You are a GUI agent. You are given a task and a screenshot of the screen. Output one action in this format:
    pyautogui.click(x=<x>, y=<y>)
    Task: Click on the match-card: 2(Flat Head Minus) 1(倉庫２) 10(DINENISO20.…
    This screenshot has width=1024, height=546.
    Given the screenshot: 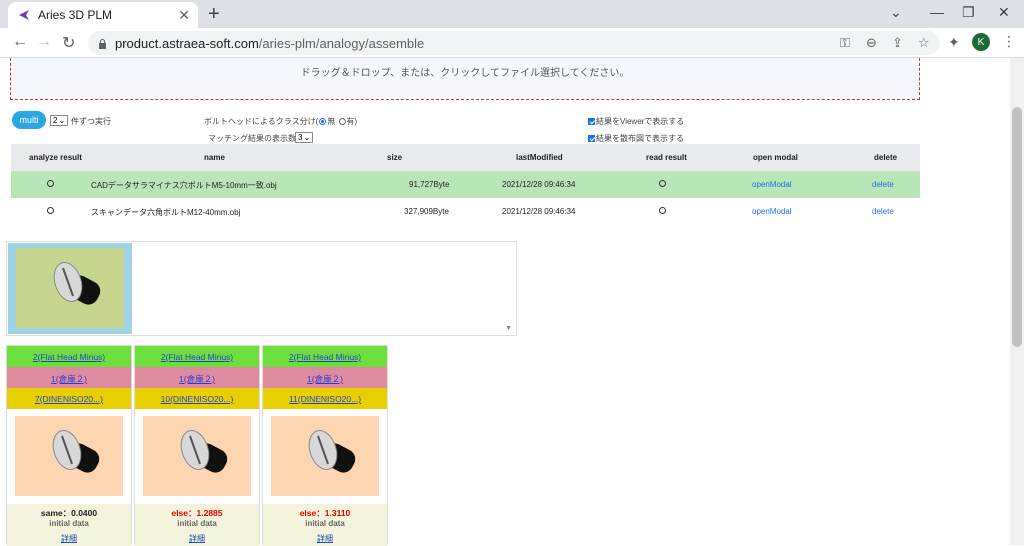 What is the action you would take?
    pyautogui.click(x=197, y=445)
    